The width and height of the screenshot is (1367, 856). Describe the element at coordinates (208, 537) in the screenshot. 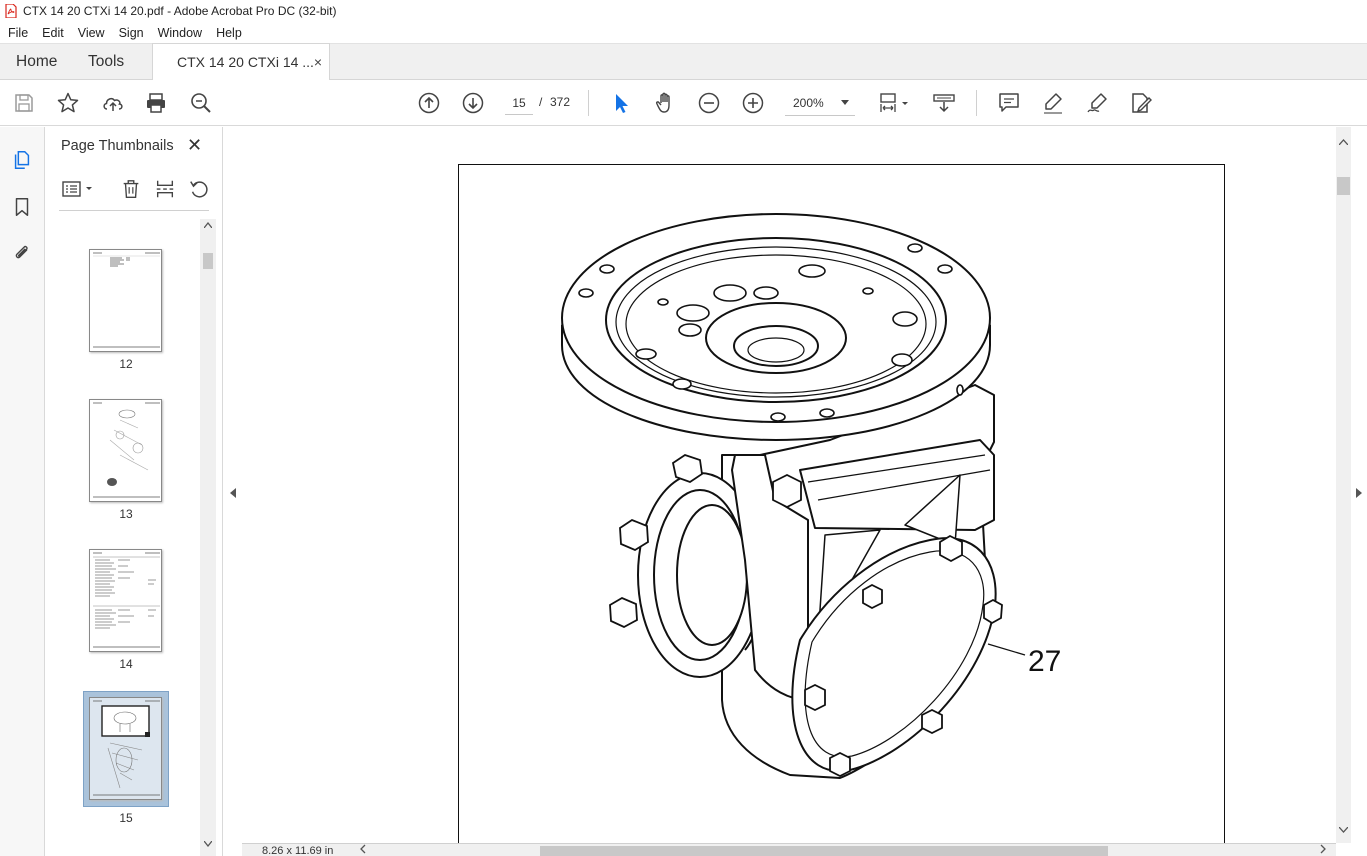

I see `thumbnail-scrollbar` at that location.